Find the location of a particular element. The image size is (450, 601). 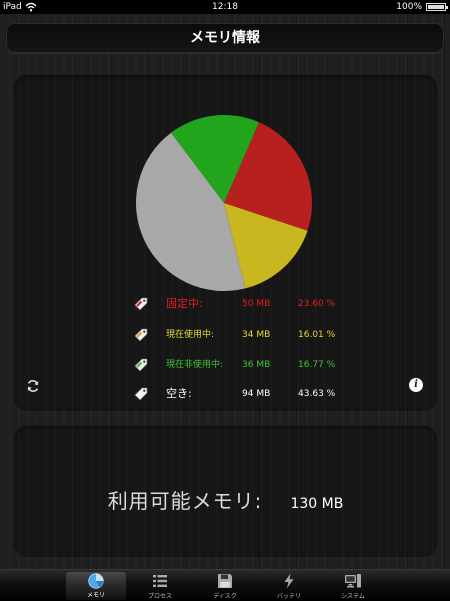

legend-row-active: 現在使用中: 34 MB 16.01 % is located at coordinates (243, 335).